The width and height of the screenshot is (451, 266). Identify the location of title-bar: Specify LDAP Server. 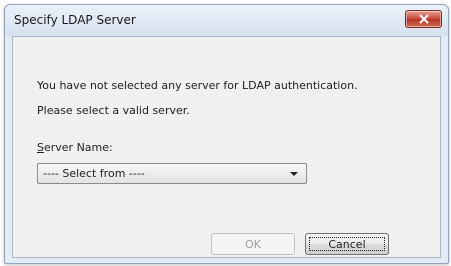
(226, 20).